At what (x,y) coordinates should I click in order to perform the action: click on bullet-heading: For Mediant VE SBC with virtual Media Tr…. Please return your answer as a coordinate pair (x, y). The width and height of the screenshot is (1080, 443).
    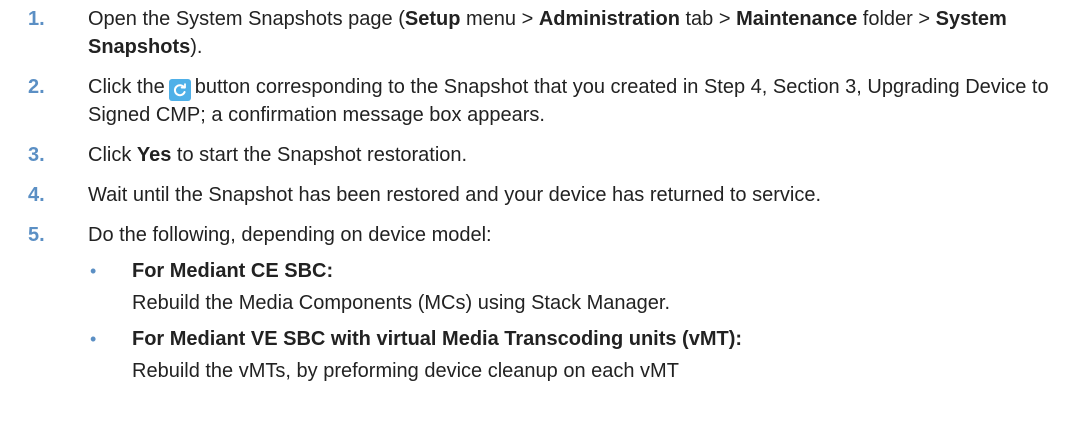
    Looking at the image, I should click on (437, 339).